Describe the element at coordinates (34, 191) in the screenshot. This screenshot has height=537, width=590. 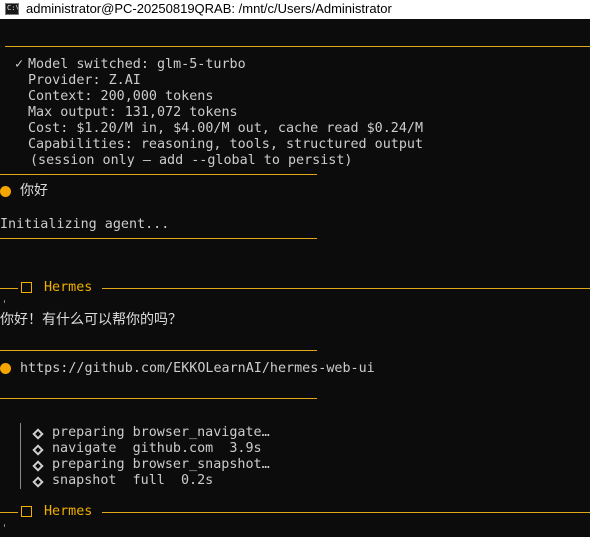
I see `user-message: 你好` at that location.